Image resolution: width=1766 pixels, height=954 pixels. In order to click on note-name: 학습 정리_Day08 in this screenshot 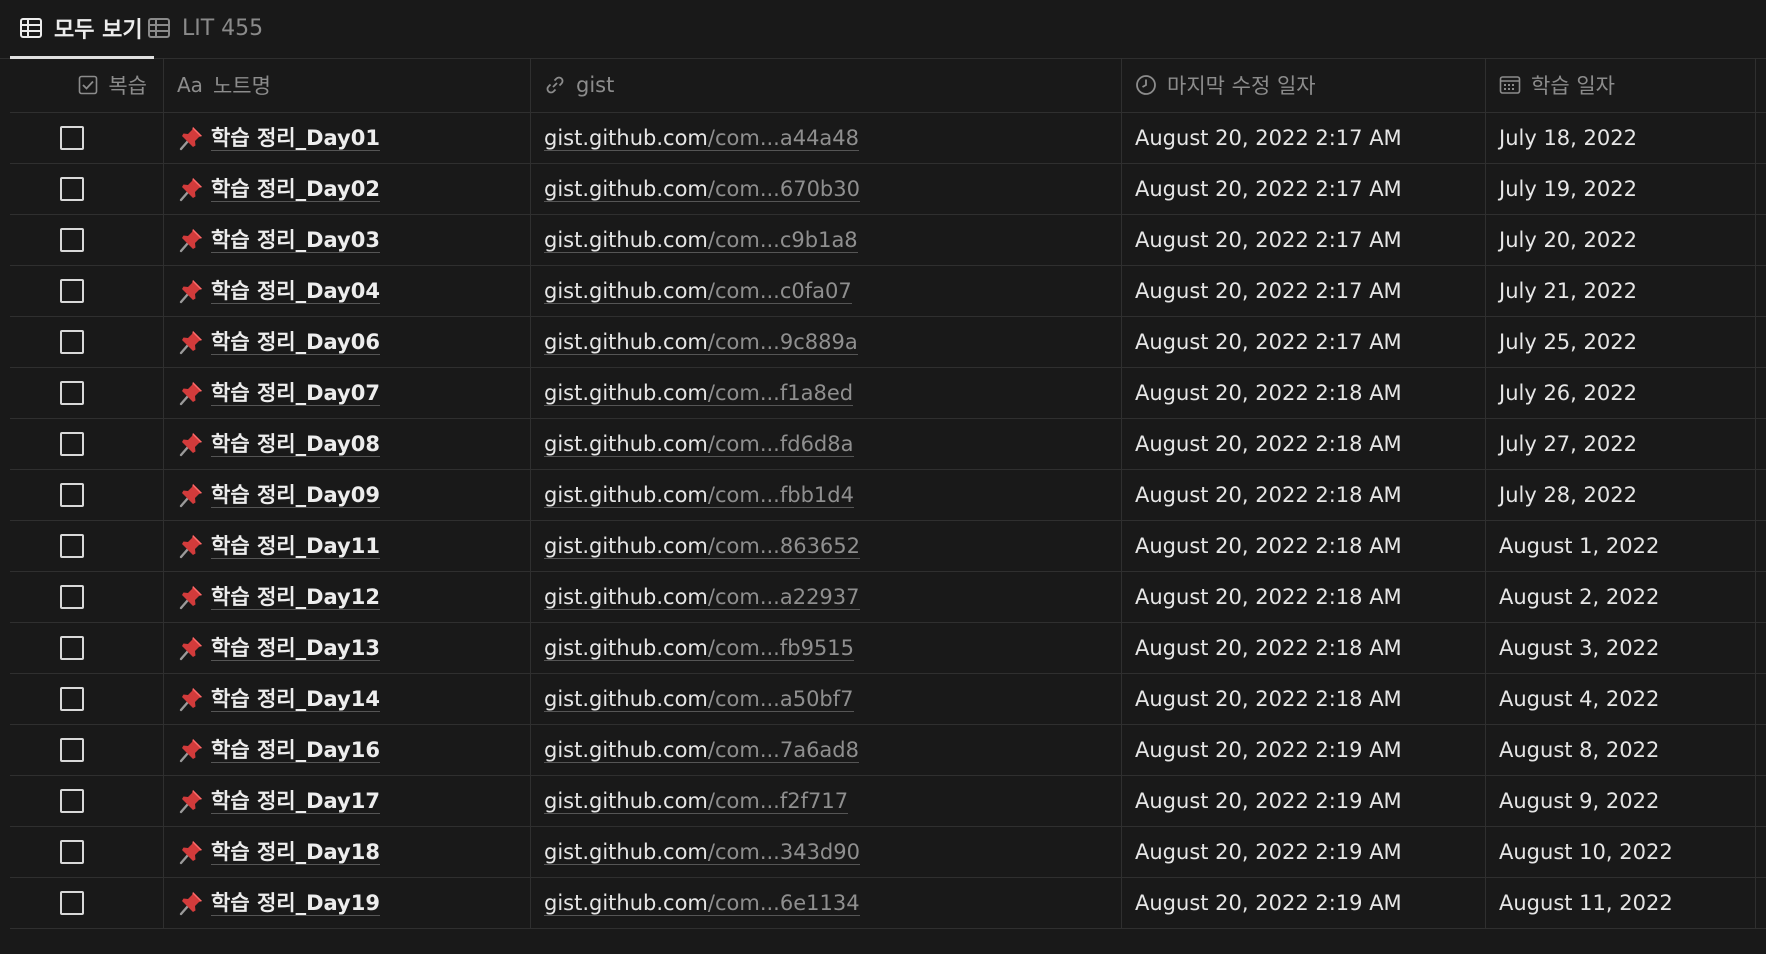, I will do `click(295, 444)`.